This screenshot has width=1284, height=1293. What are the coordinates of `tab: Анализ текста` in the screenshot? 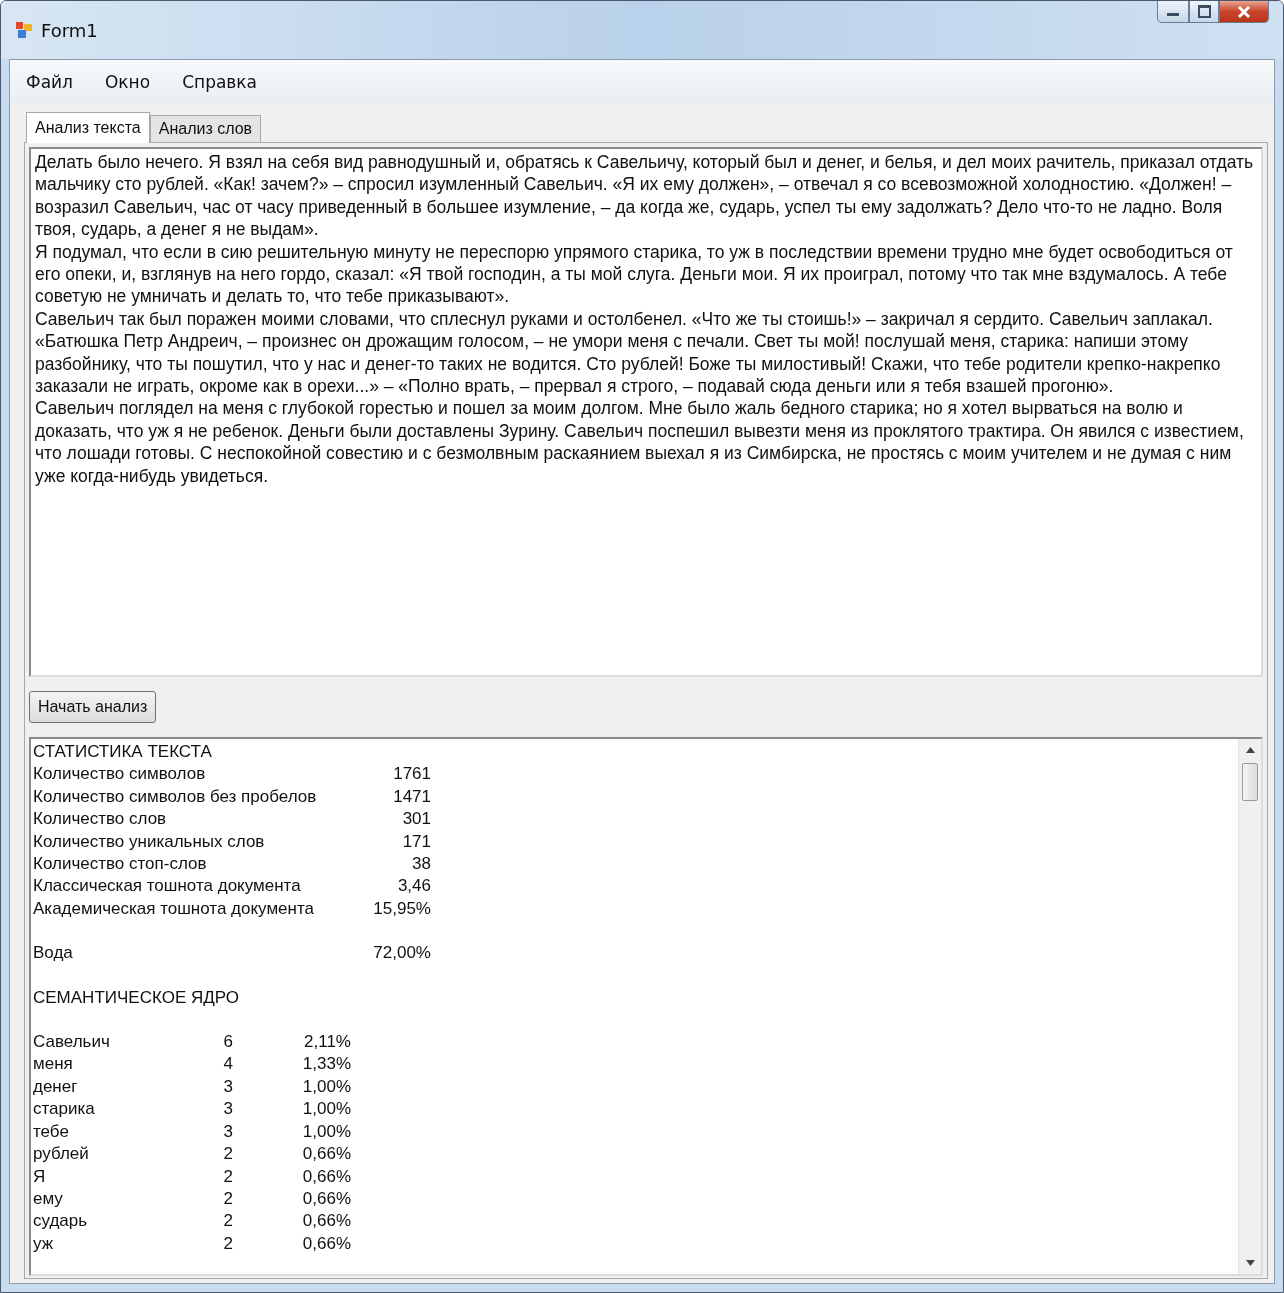 It's located at (88, 127).